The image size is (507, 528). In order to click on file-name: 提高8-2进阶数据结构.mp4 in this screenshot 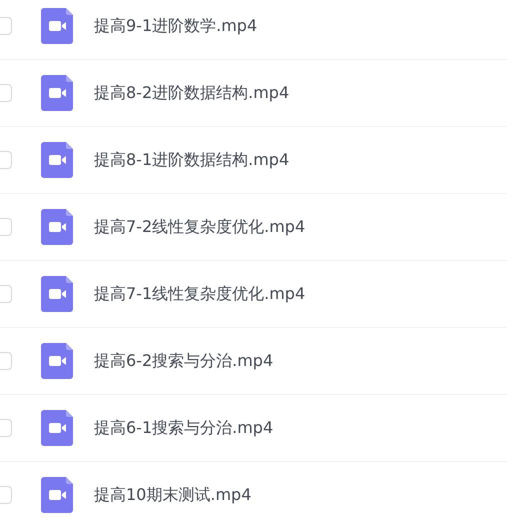, I will do `click(192, 93)`.